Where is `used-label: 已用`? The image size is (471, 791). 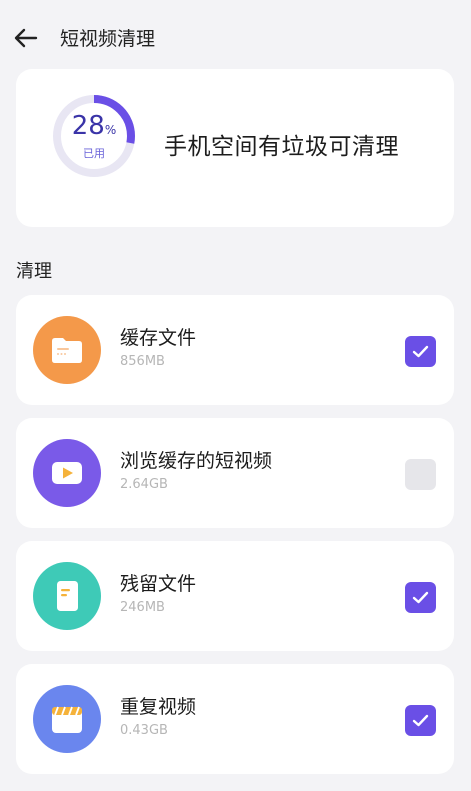 used-label: 已用 is located at coordinates (94, 153).